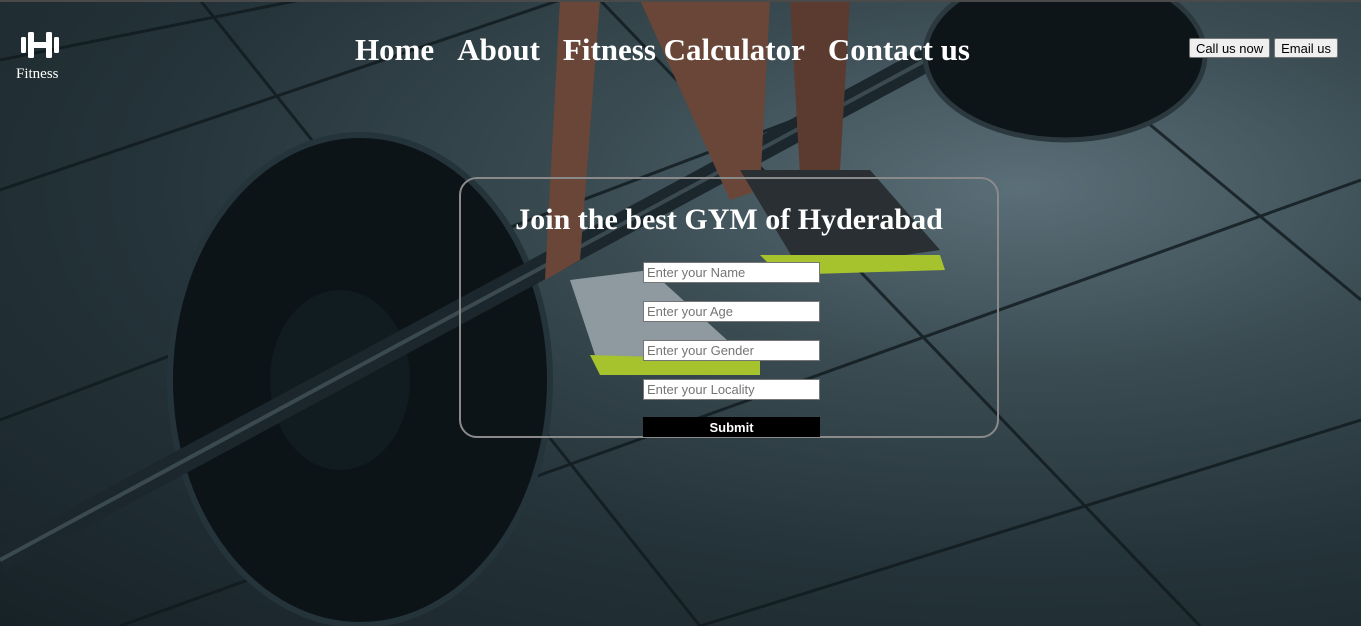  I want to click on submit-button: Submit, so click(731, 427).